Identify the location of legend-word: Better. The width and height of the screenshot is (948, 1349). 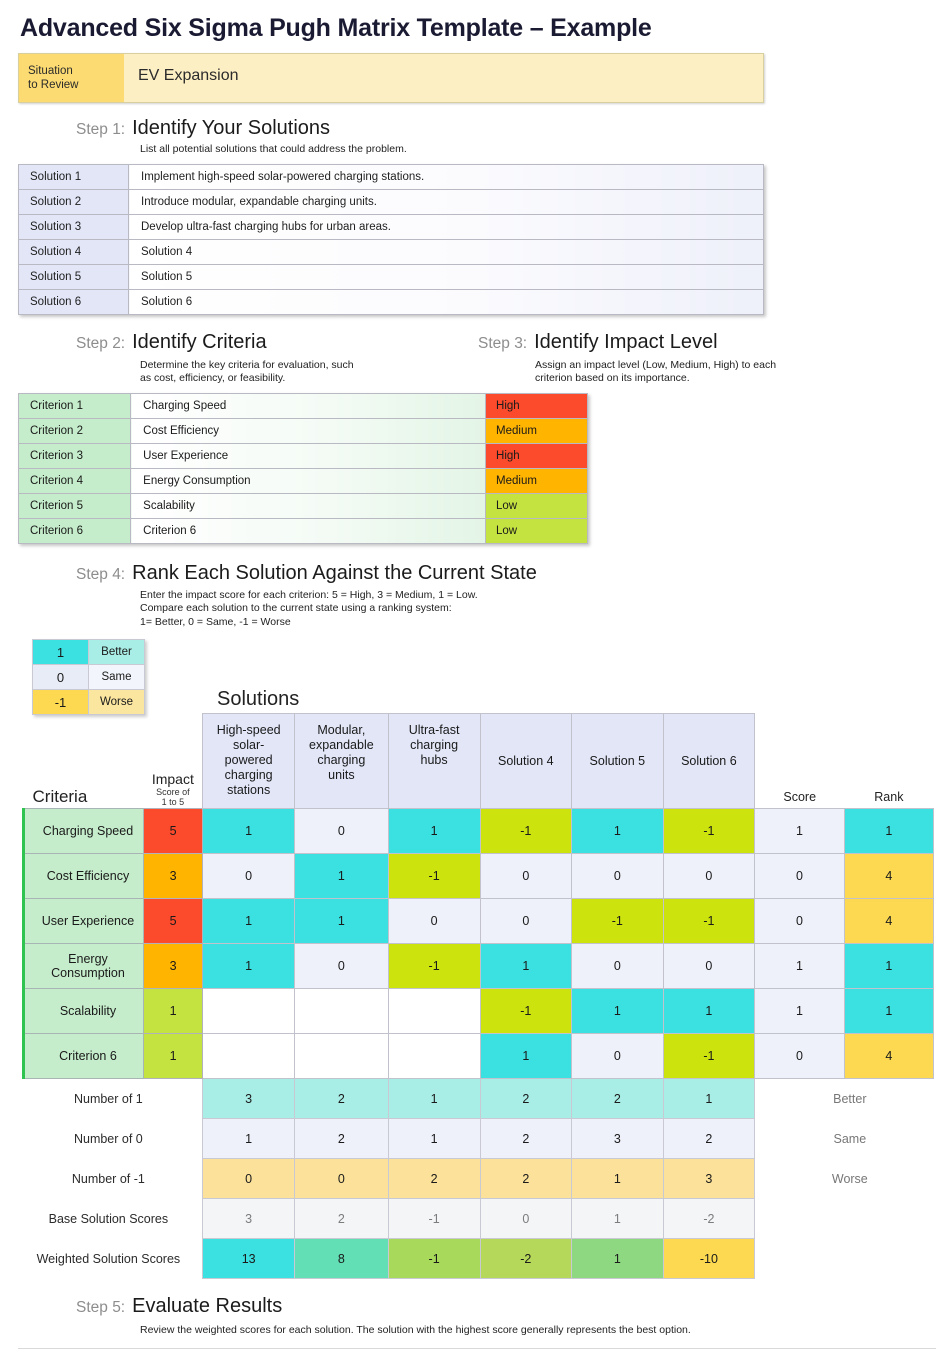
(116, 652).